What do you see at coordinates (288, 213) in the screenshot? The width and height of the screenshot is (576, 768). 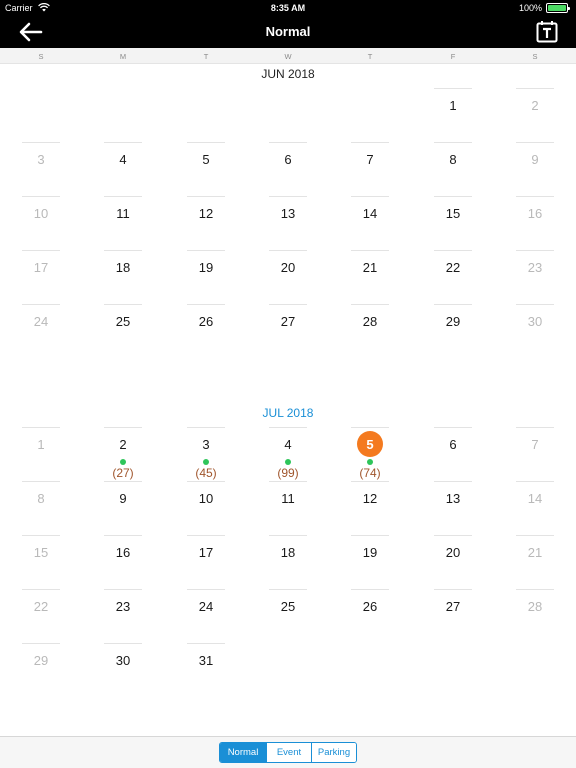 I see `day-cell-jun-2018-13: 13` at bounding box center [288, 213].